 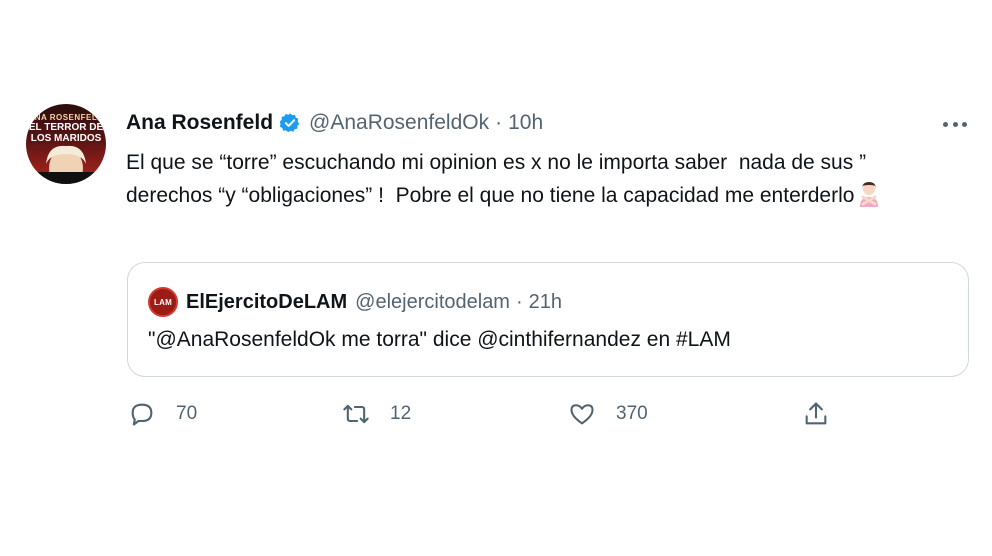 I want to click on quoted-avatar-label: LAM, so click(x=163, y=302).